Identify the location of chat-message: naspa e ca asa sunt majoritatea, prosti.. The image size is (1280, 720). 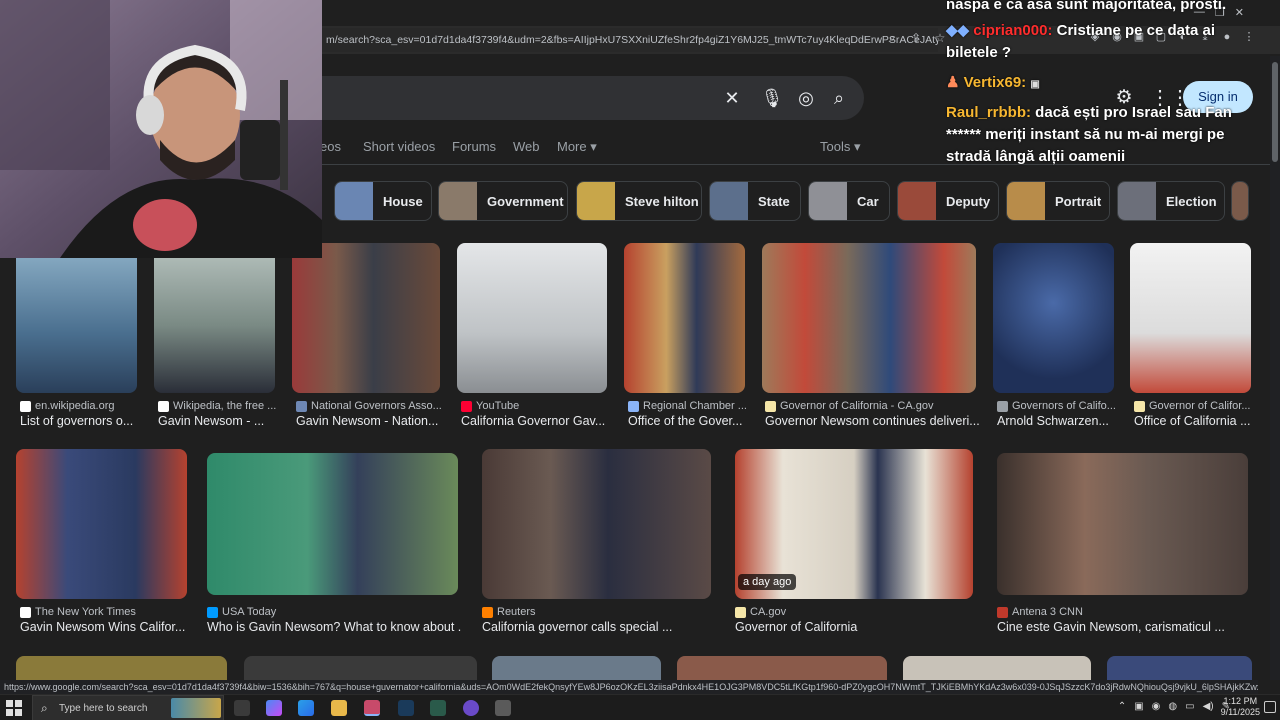
(1096, 8).